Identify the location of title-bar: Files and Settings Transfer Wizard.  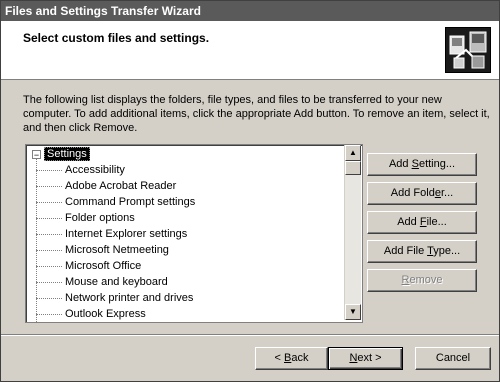
(250, 11).